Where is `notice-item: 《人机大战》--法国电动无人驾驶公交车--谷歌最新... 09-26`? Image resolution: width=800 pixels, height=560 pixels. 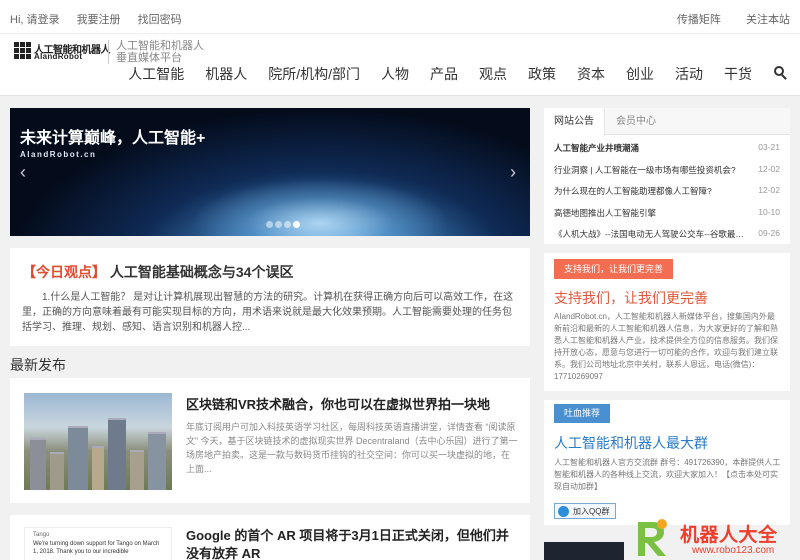 notice-item: 《人机大战》--法国电动无人驾驶公交车--谷歌最新... 09-26 is located at coordinates (667, 239).